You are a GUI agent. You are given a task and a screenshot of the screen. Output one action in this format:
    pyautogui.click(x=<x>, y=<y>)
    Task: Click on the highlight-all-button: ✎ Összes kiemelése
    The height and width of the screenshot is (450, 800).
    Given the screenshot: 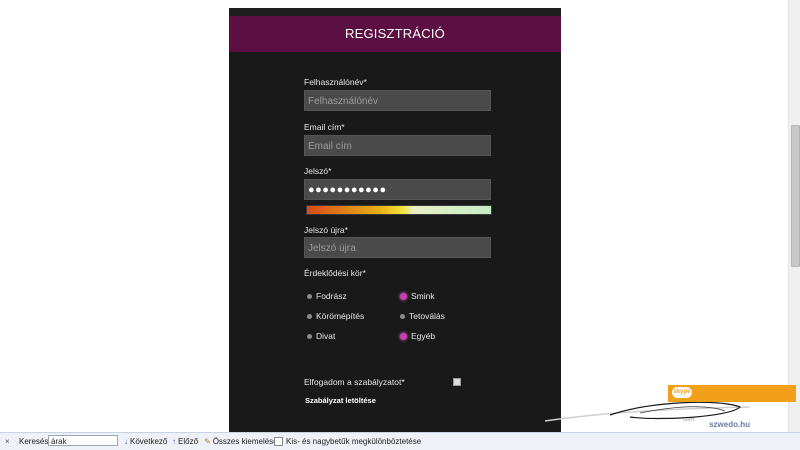 What is the action you would take?
    pyautogui.click(x=241, y=441)
    